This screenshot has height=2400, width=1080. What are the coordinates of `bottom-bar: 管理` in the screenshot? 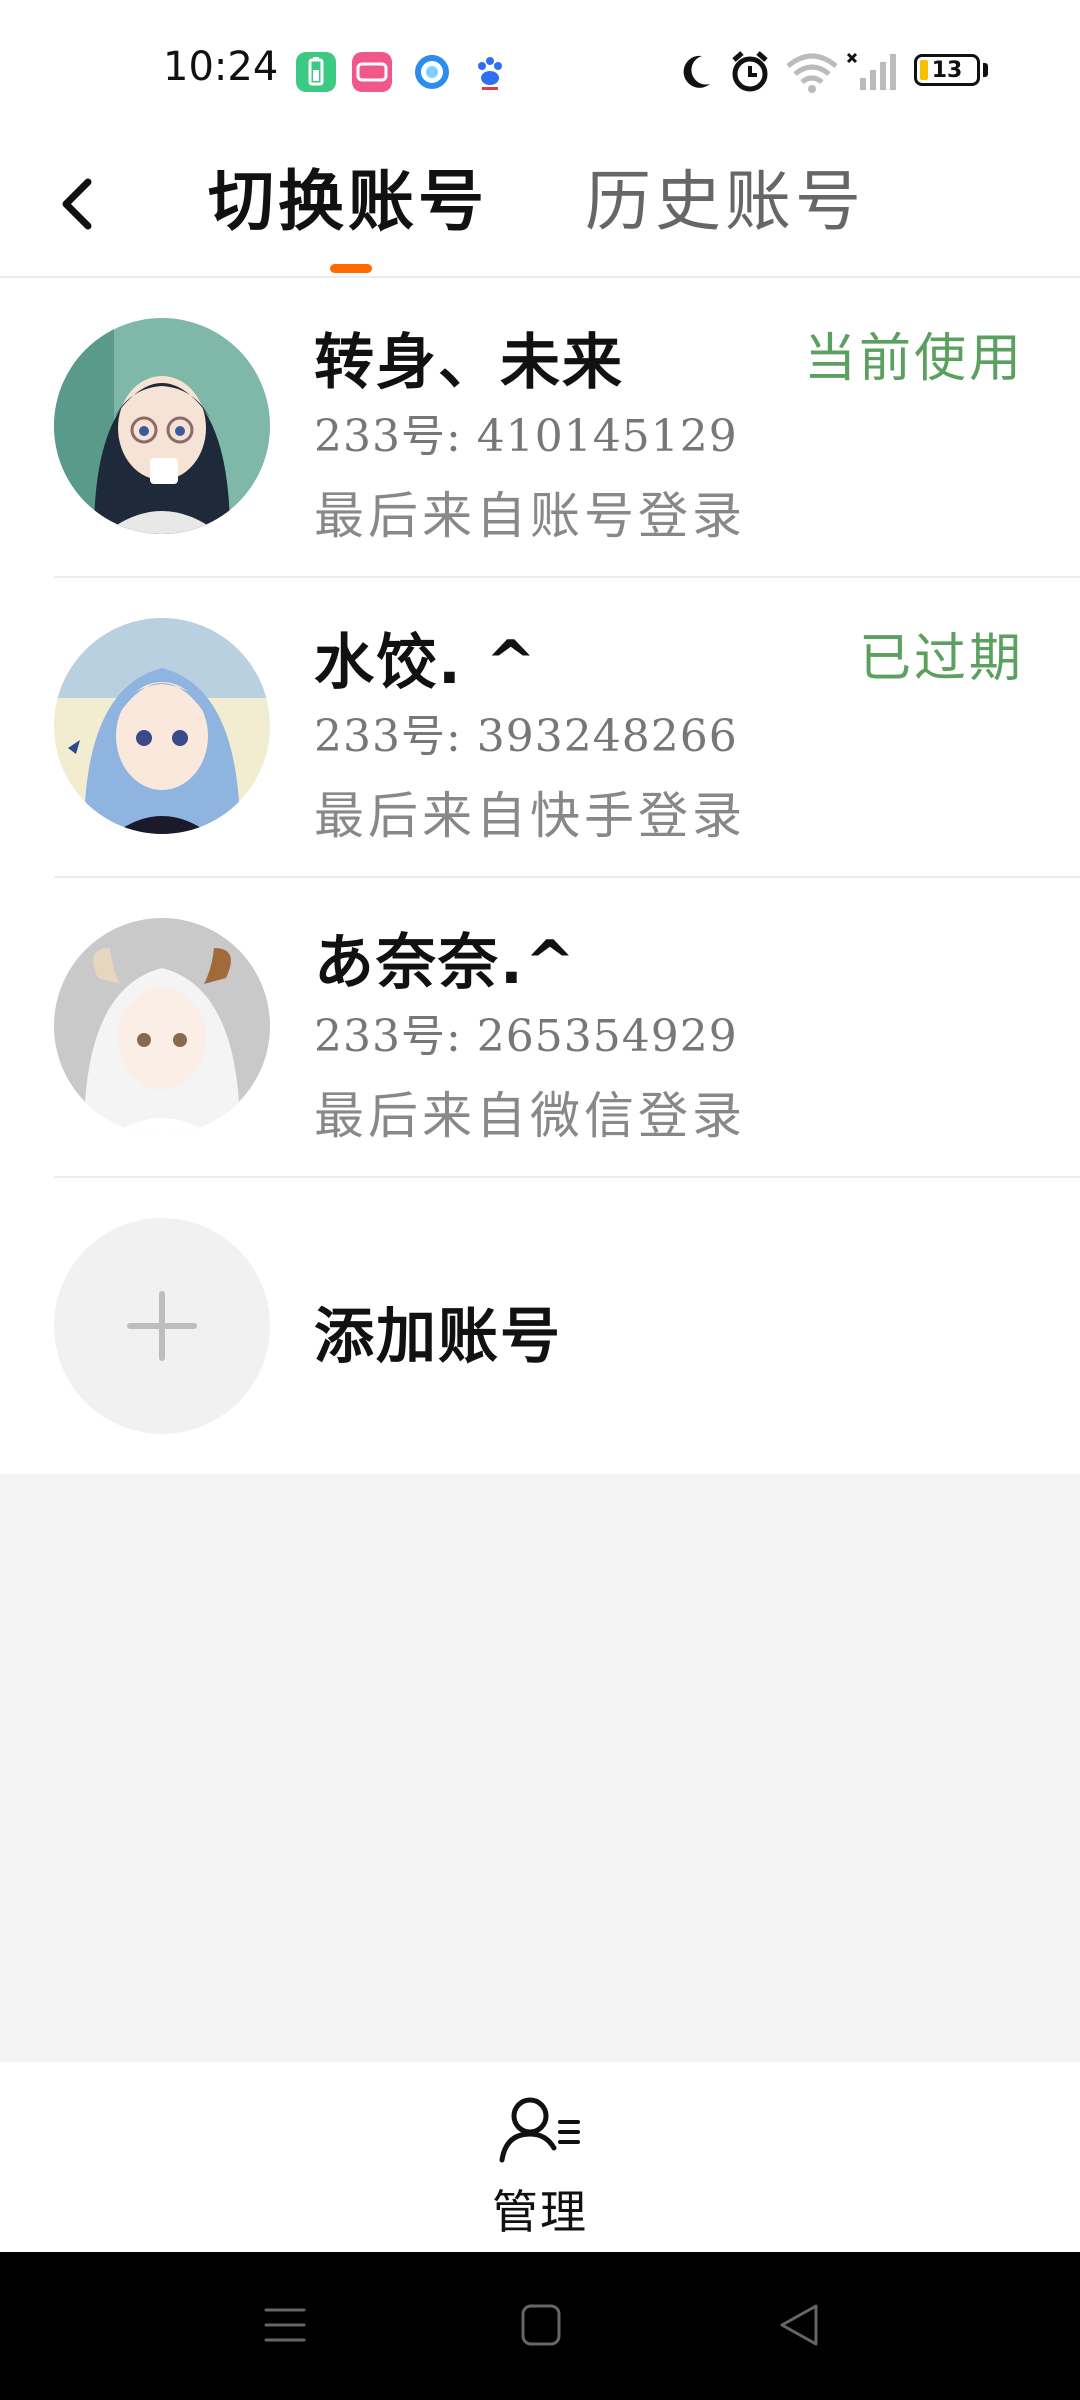 It's located at (540, 2157).